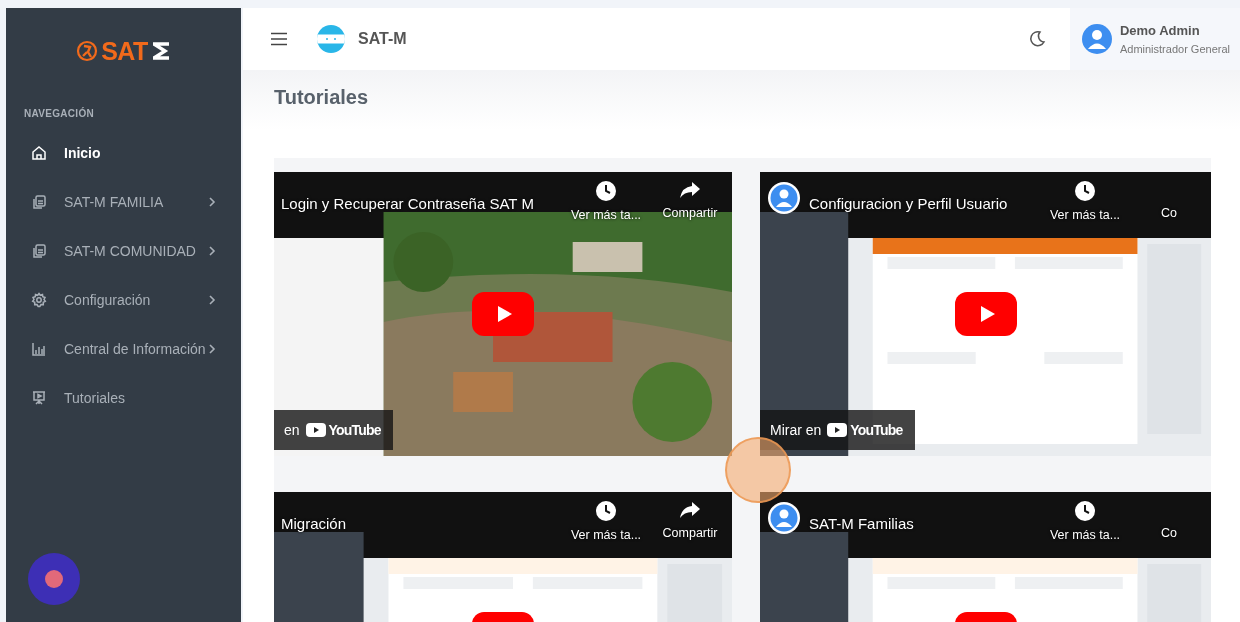  What do you see at coordinates (39, 299) in the screenshot?
I see `gear-icon` at bounding box center [39, 299].